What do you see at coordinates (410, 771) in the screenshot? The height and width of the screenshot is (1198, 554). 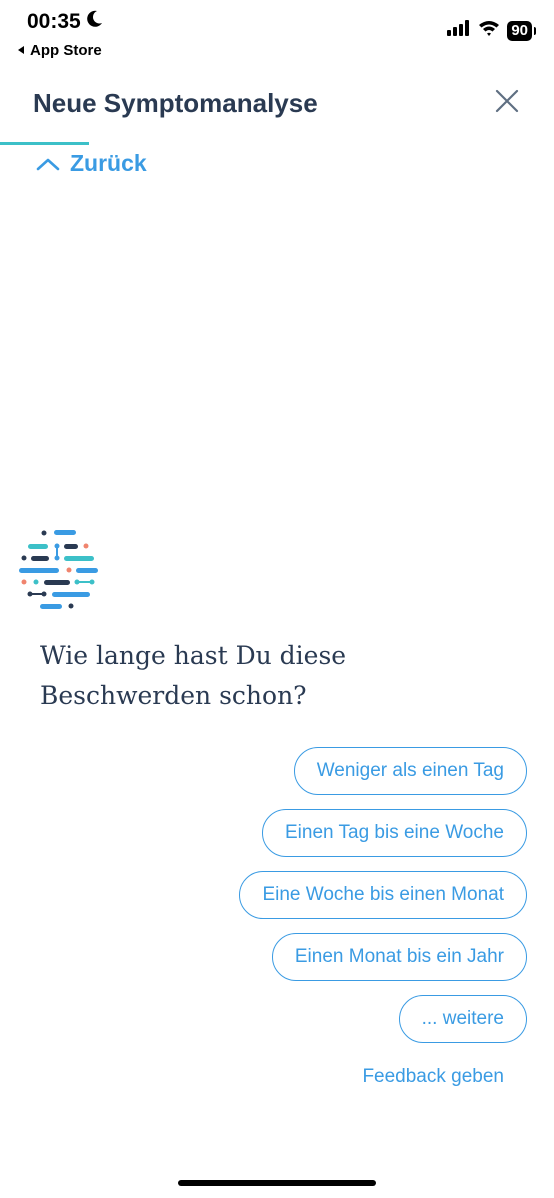 I see `answer-less-than-day: Weniger als einen Tag` at bounding box center [410, 771].